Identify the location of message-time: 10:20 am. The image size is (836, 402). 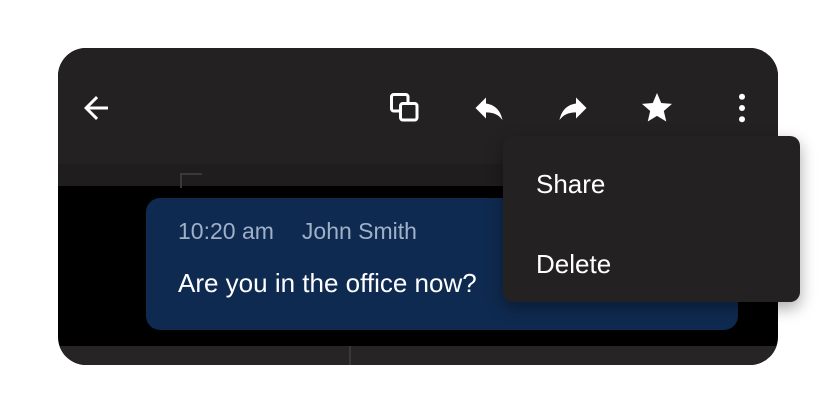
(226, 231).